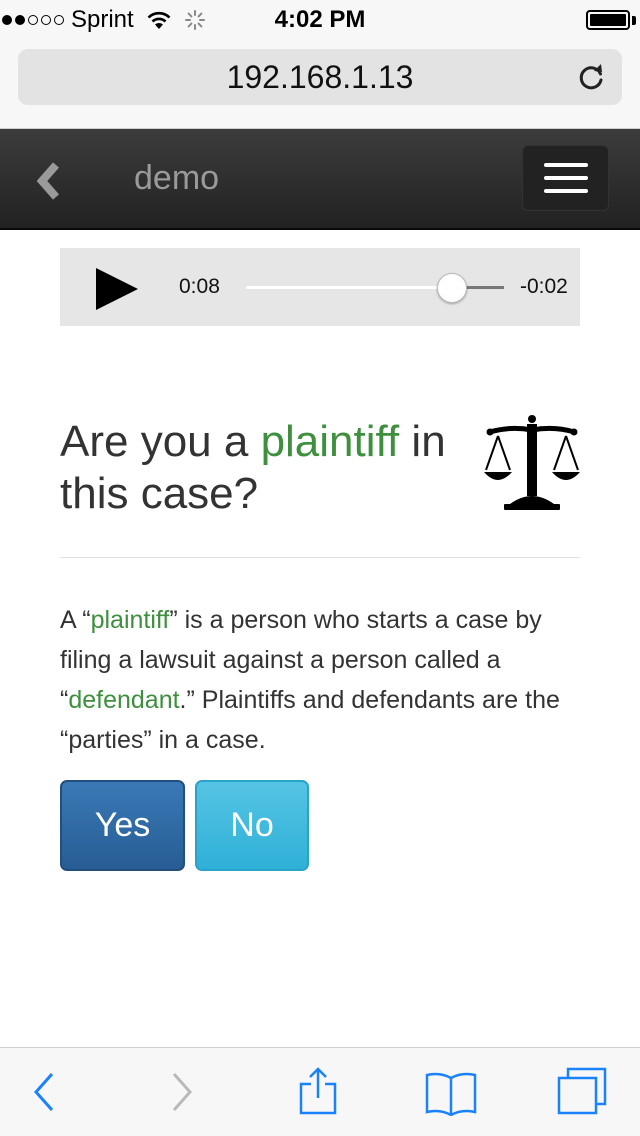  I want to click on back-arrow-icon, so click(43, 1092).